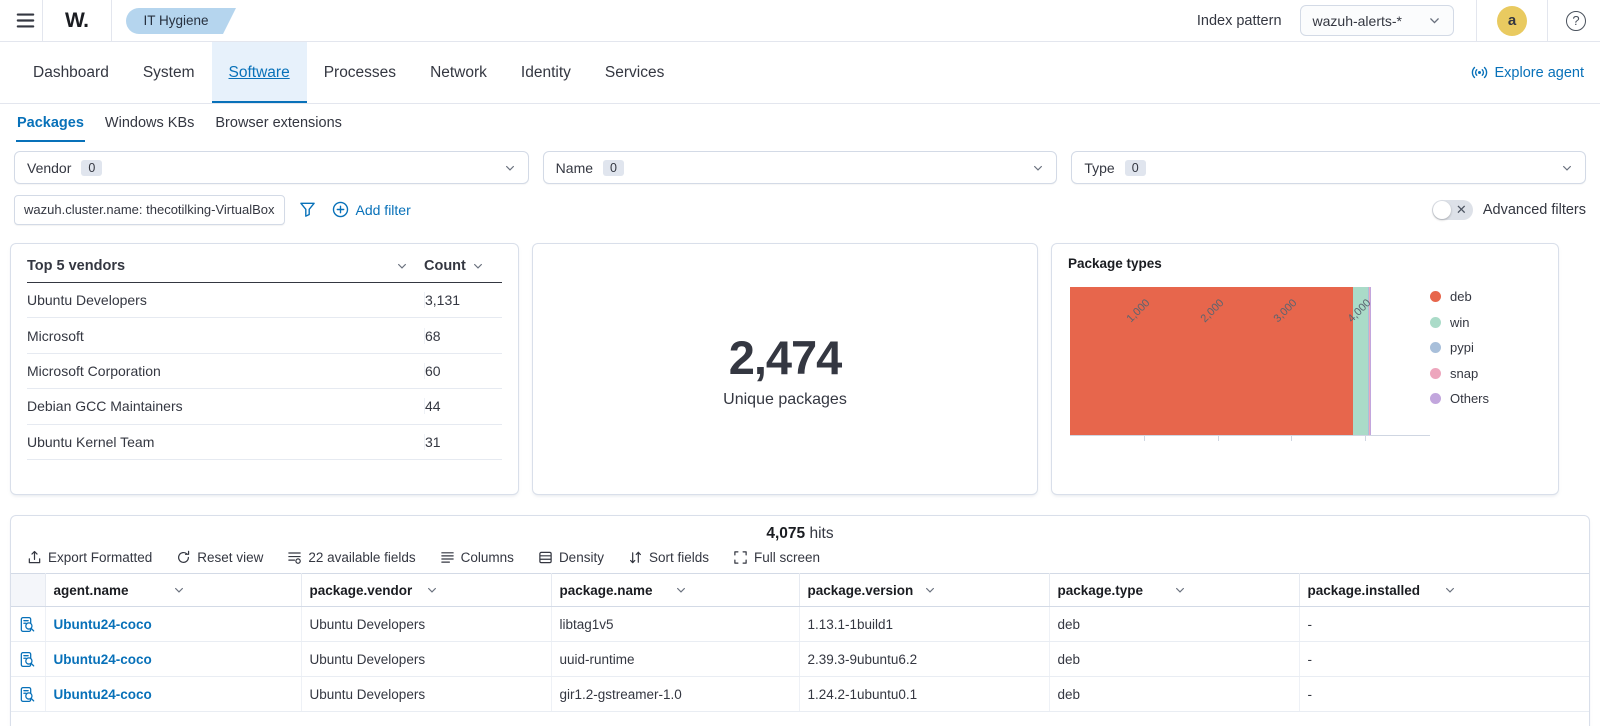 This screenshot has width=1600, height=726. I want to click on menu-icon, so click(25, 21).